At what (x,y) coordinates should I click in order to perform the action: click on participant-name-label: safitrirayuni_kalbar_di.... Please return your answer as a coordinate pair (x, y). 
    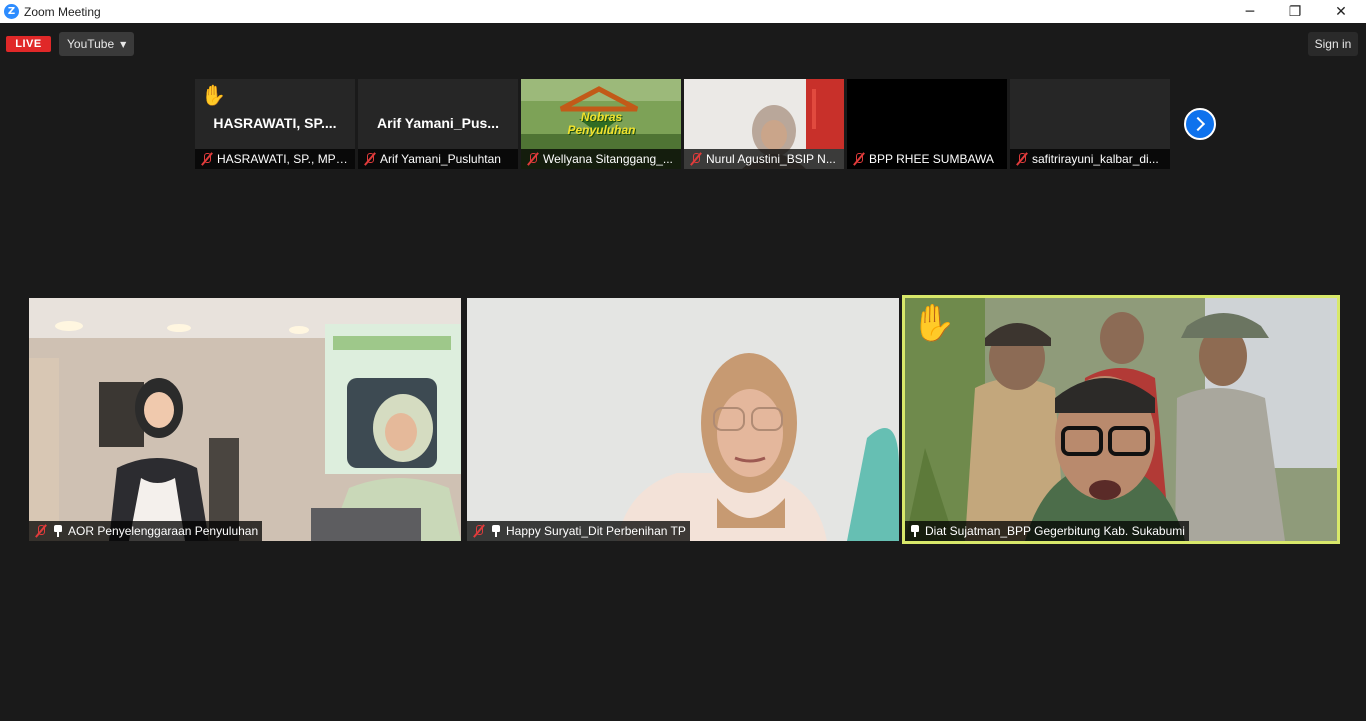
    Looking at the image, I should click on (1090, 159).